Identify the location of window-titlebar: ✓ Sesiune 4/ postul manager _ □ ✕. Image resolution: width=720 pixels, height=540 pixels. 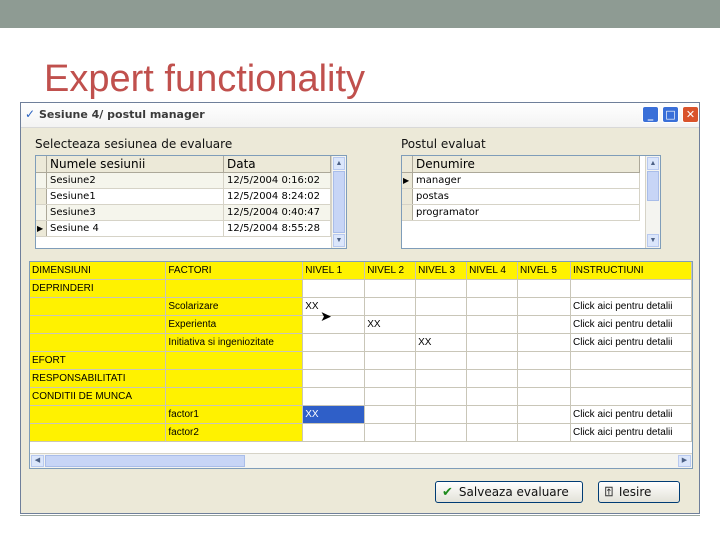
(360, 115).